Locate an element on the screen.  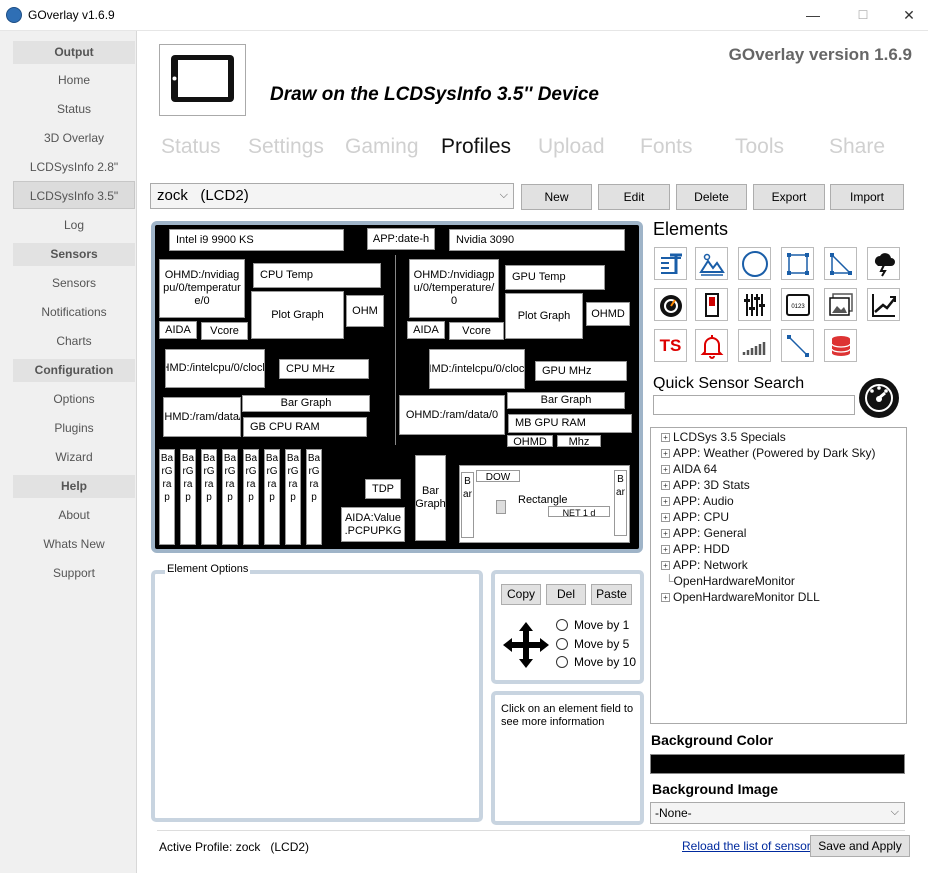
display-icon: 0123 is located at coordinates (797, 304).